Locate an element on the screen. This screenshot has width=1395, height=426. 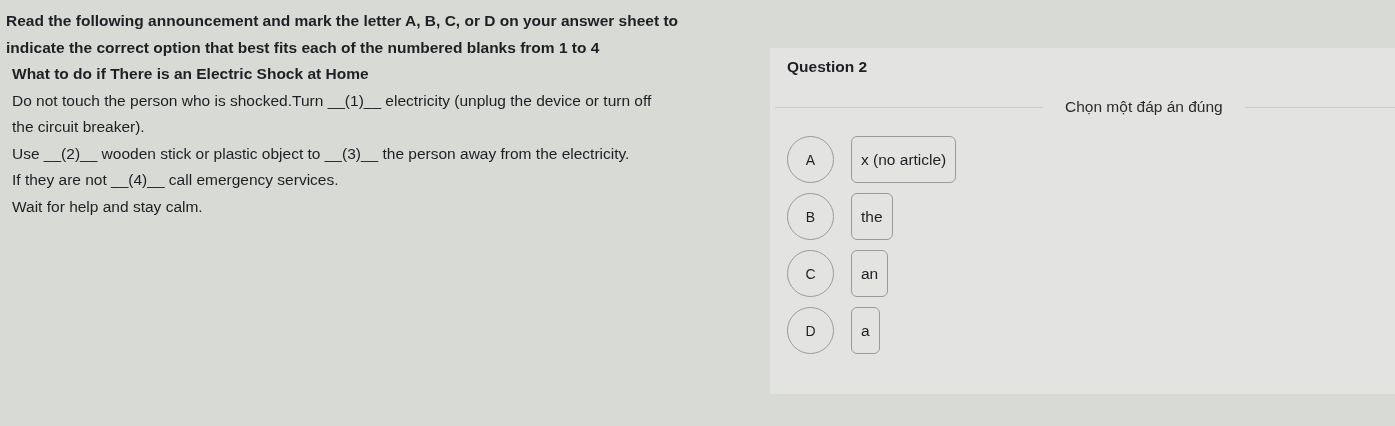
instruction-text: indicate the correct option that best fits each of the numbered blanks from 1 to 4 is located at coordinates (303, 47).